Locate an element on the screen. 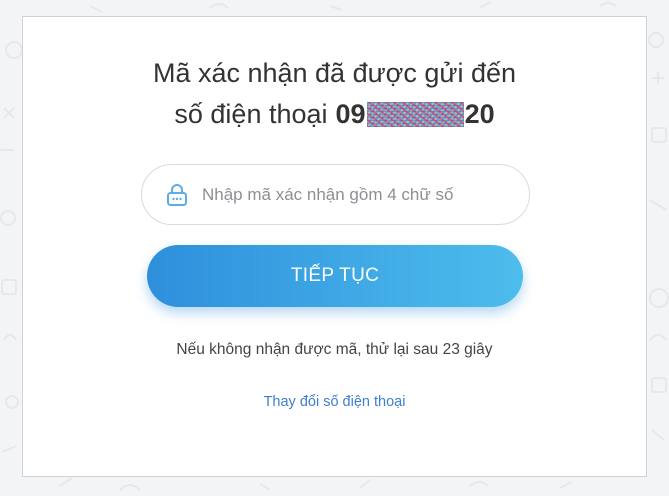  change-phone-link: Thay đổi số điện thoại is located at coordinates (334, 402).